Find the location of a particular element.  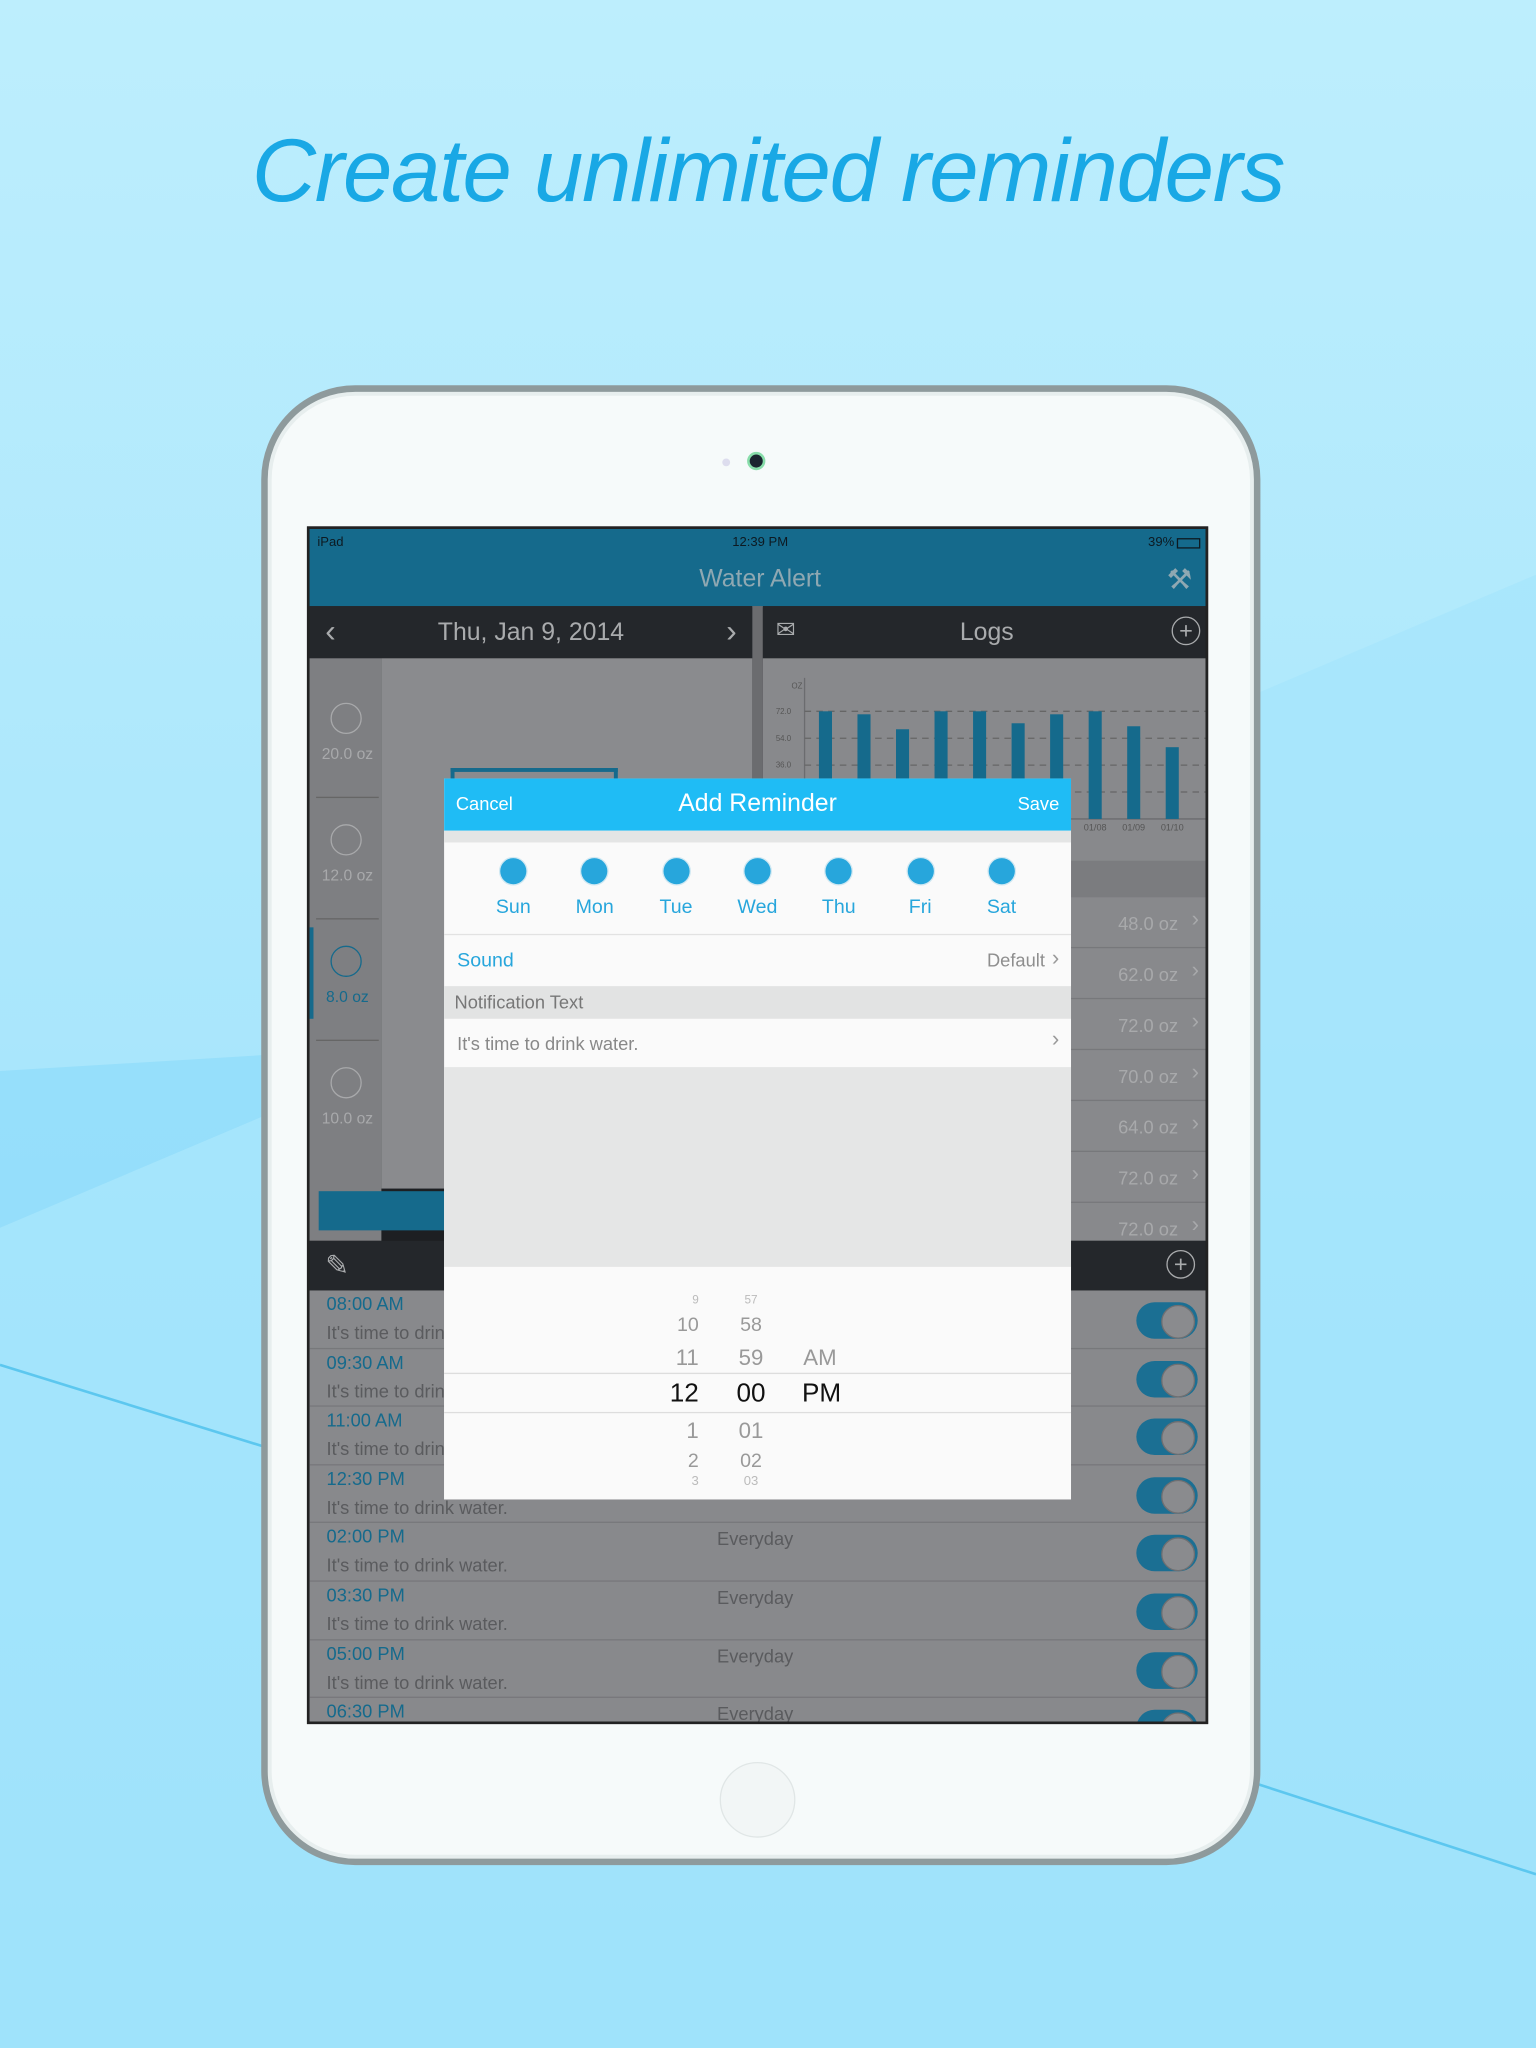

spacer is located at coordinates (758, 1167).